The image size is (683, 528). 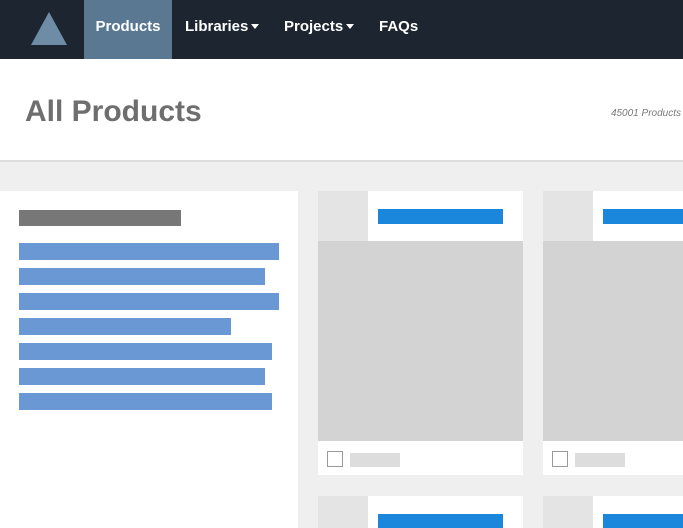 I want to click on top-navbar: Products Libraries Projects FAQs, so click(x=341, y=29).